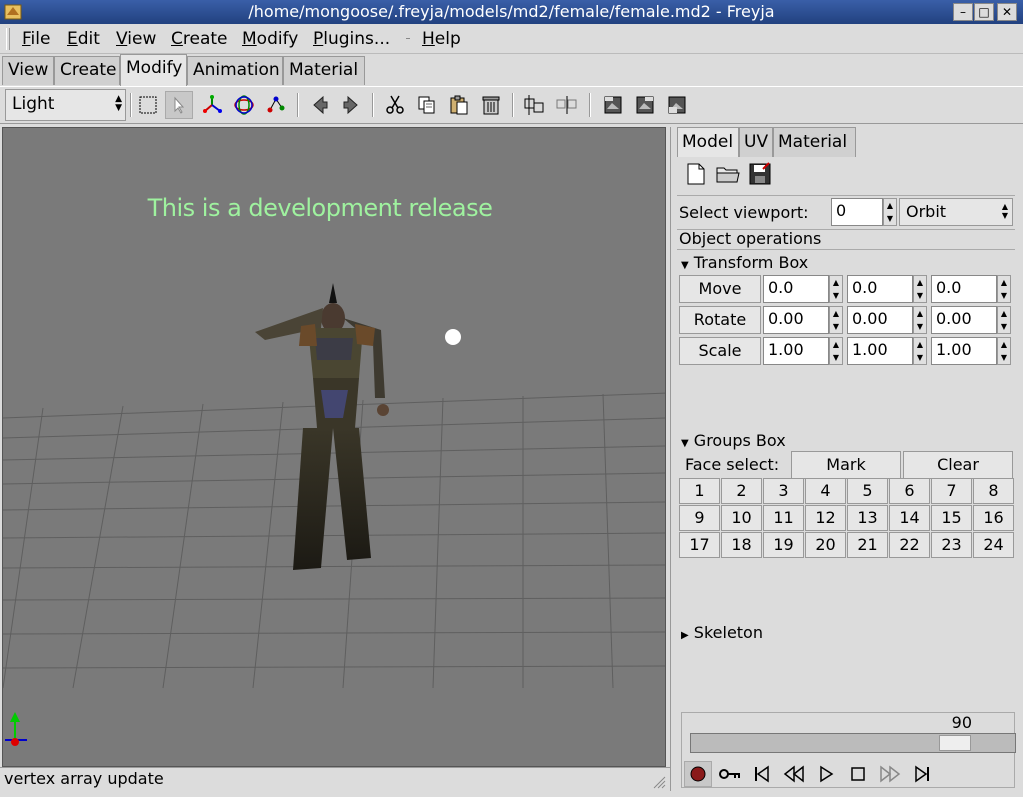  What do you see at coordinates (36, 39) in the screenshot?
I see `menu-file: File` at bounding box center [36, 39].